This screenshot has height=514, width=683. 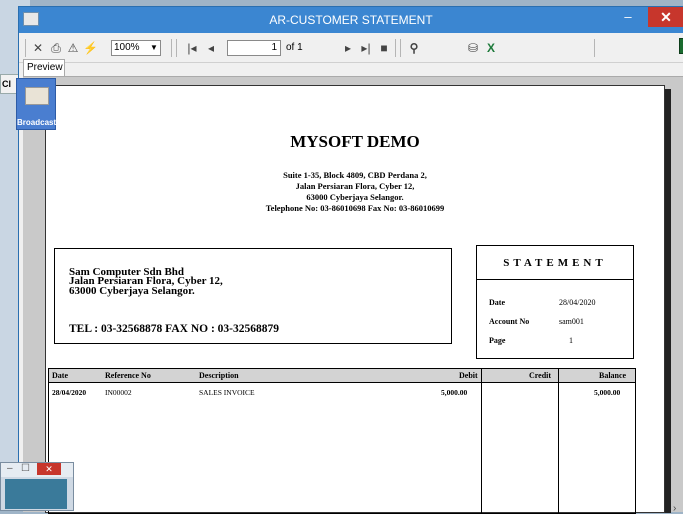 I want to click on title-bar: AR-CUSTOMER STATEMENT – ☐ ✕, so click(x=351, y=20).